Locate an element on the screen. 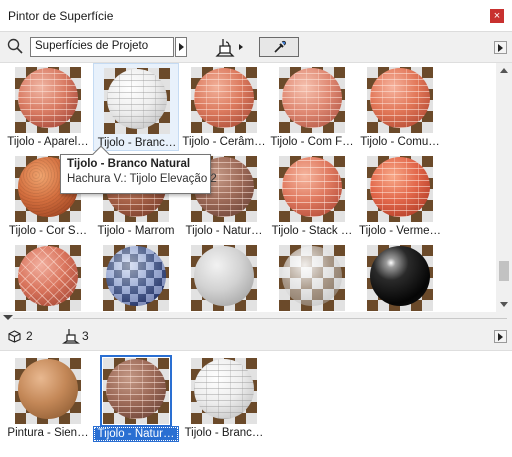 The image size is (512, 457). tooltip-subtitle: Hachura V.: Tijolo Elevação 2 is located at coordinates (142, 179).